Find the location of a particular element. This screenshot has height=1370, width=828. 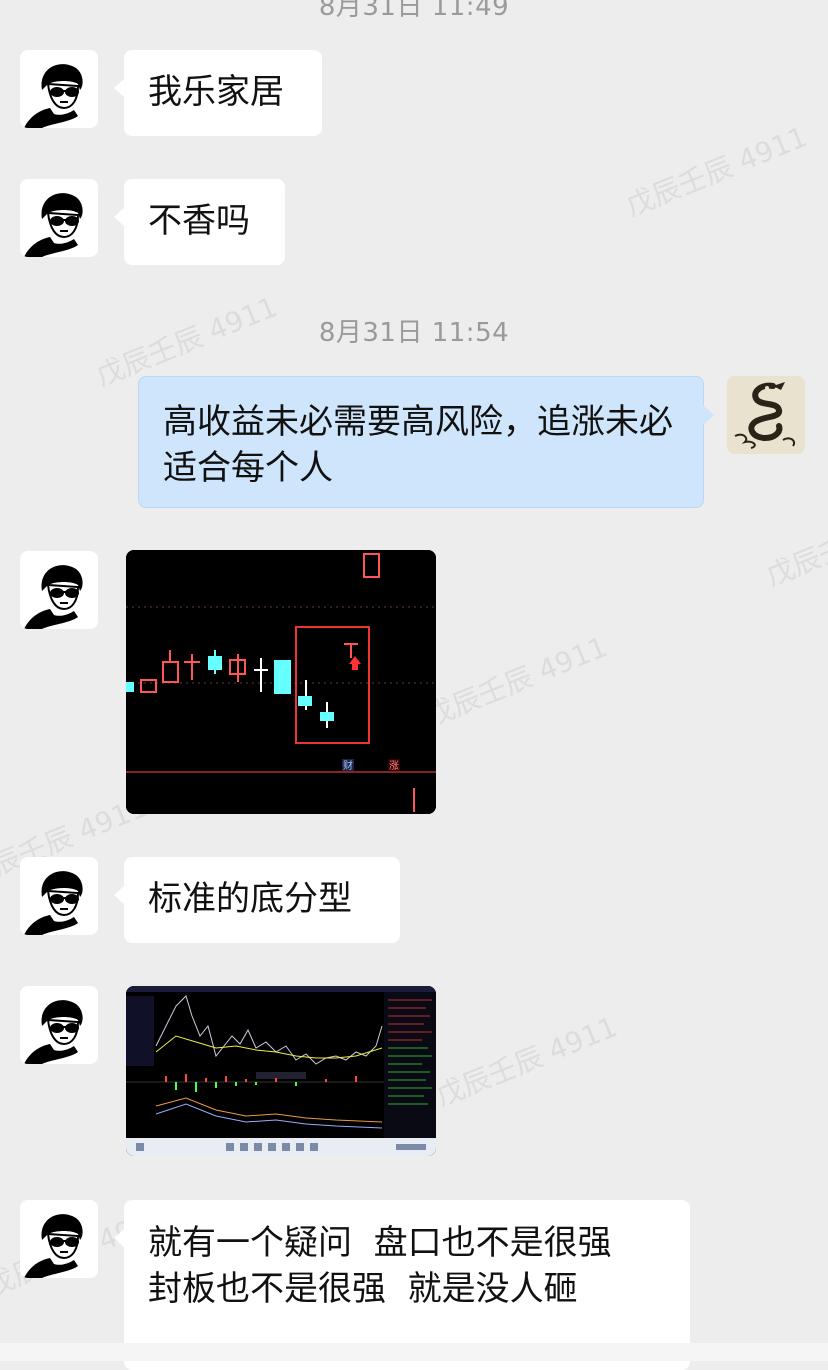

image-message-candlestick: 财 涨 is located at coordinates (281, 682).